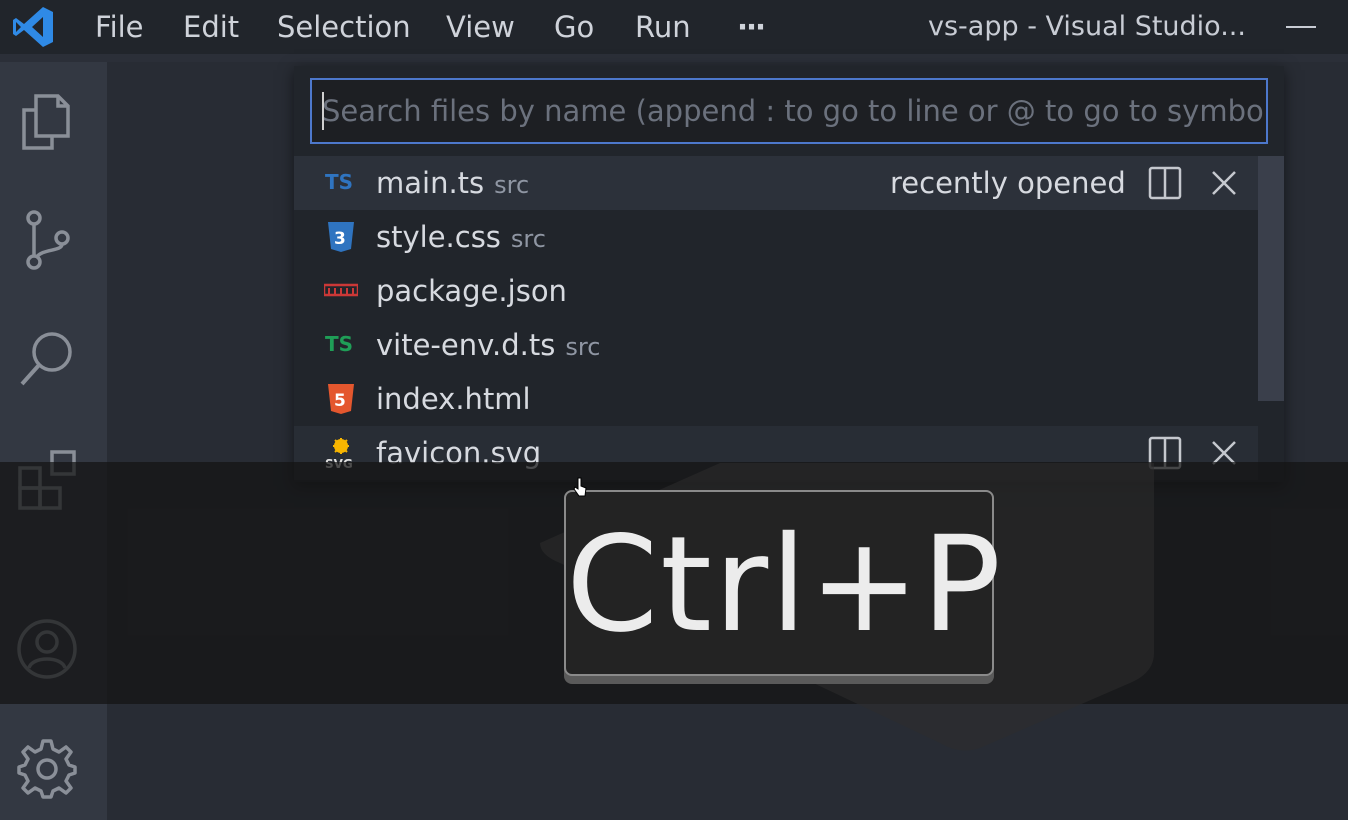 This screenshot has height=820, width=1348. Describe the element at coordinates (53, 441) in the screenshot. I see `activity-bar` at that location.